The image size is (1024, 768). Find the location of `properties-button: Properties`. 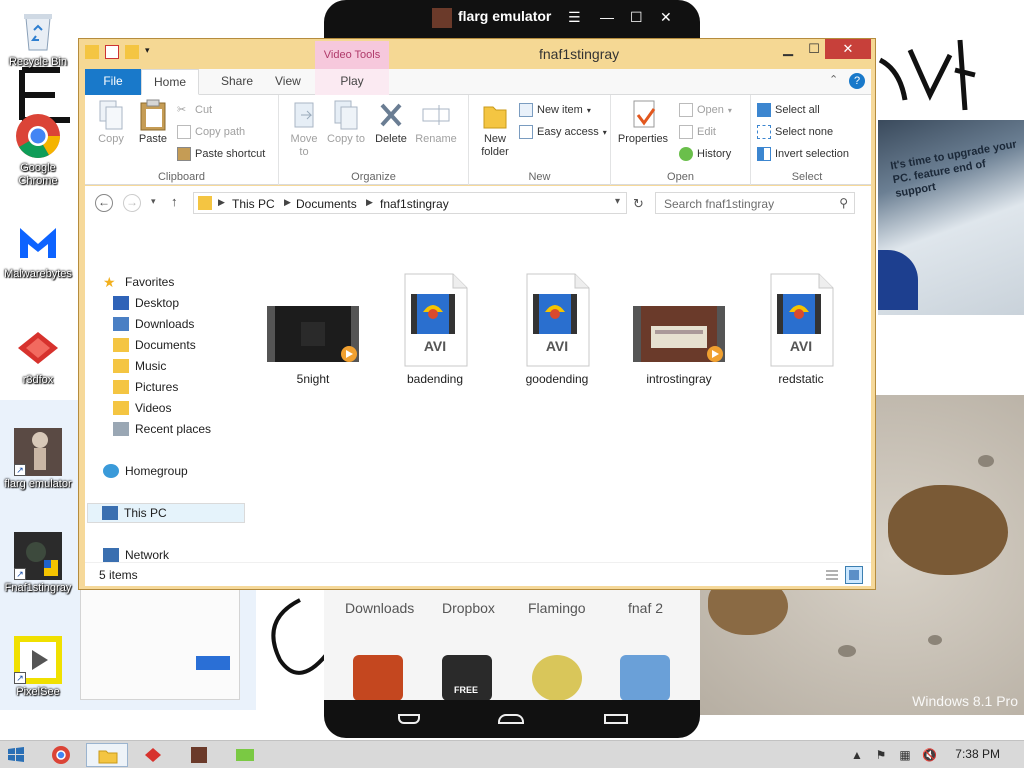

properties-button: Properties is located at coordinates (643, 122).